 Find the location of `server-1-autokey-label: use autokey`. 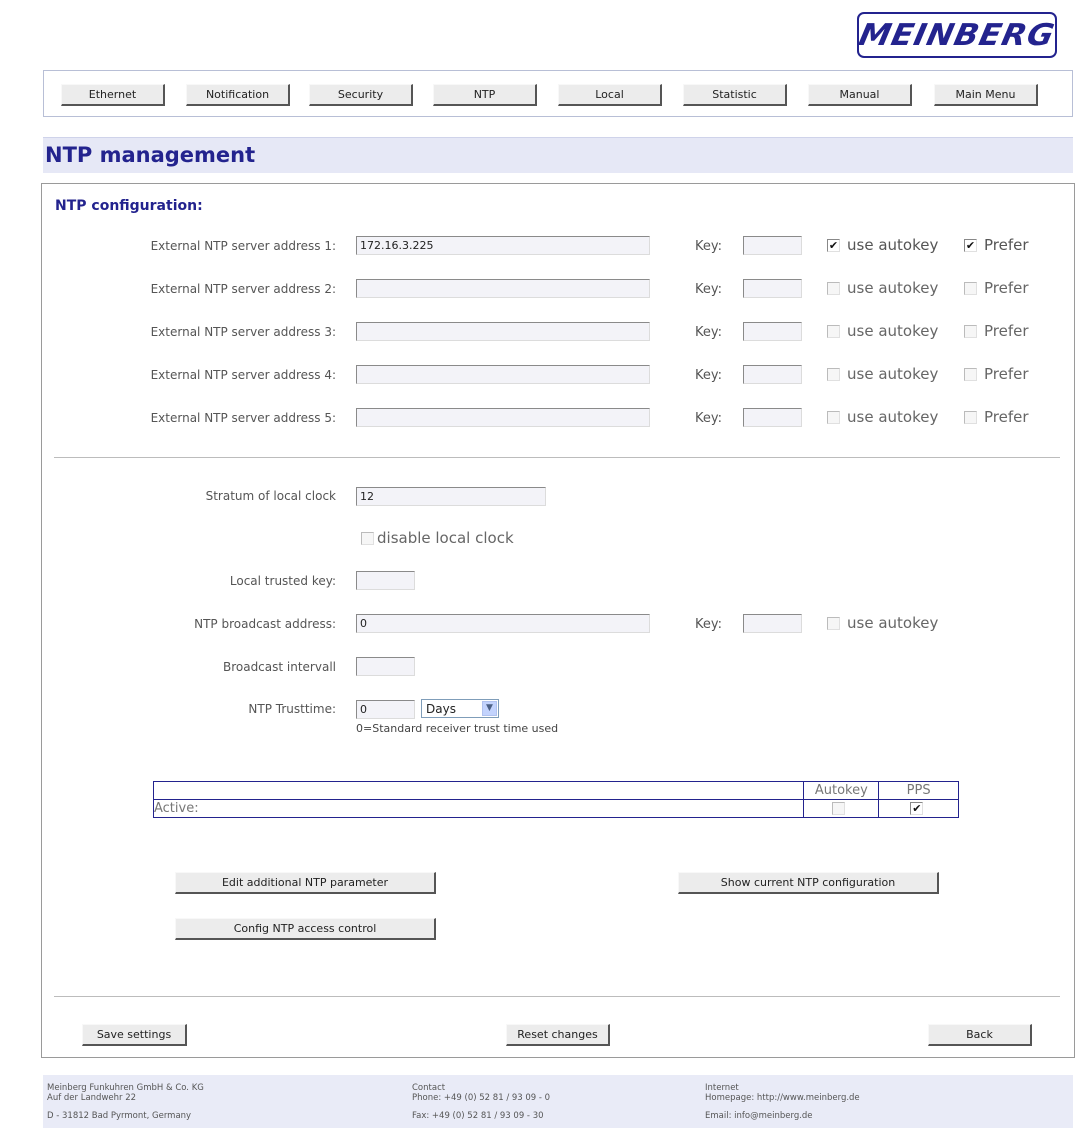

server-1-autokey-label: use autokey is located at coordinates (893, 245).